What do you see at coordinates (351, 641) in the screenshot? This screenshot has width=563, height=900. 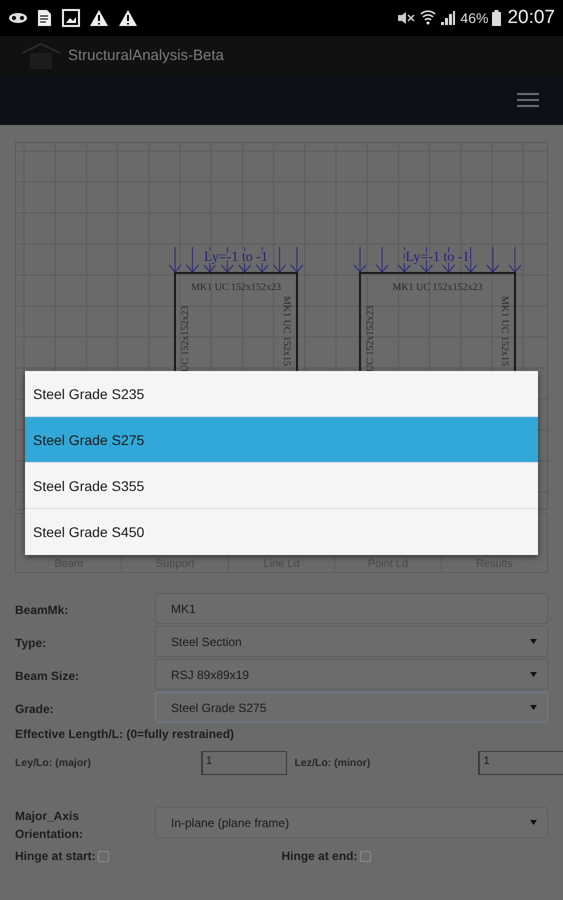 I see `select-field: Steel Section` at bounding box center [351, 641].